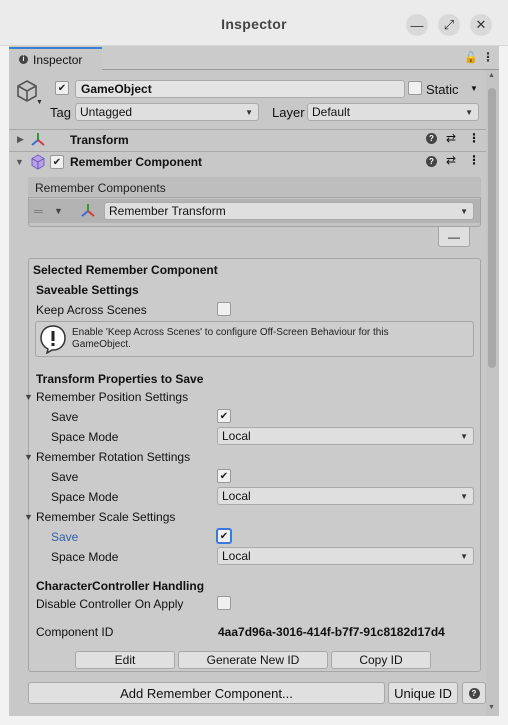 This screenshot has height=725, width=508. Describe the element at coordinates (491, 707) in the screenshot. I see `scroll-down-icon: ▼` at that location.